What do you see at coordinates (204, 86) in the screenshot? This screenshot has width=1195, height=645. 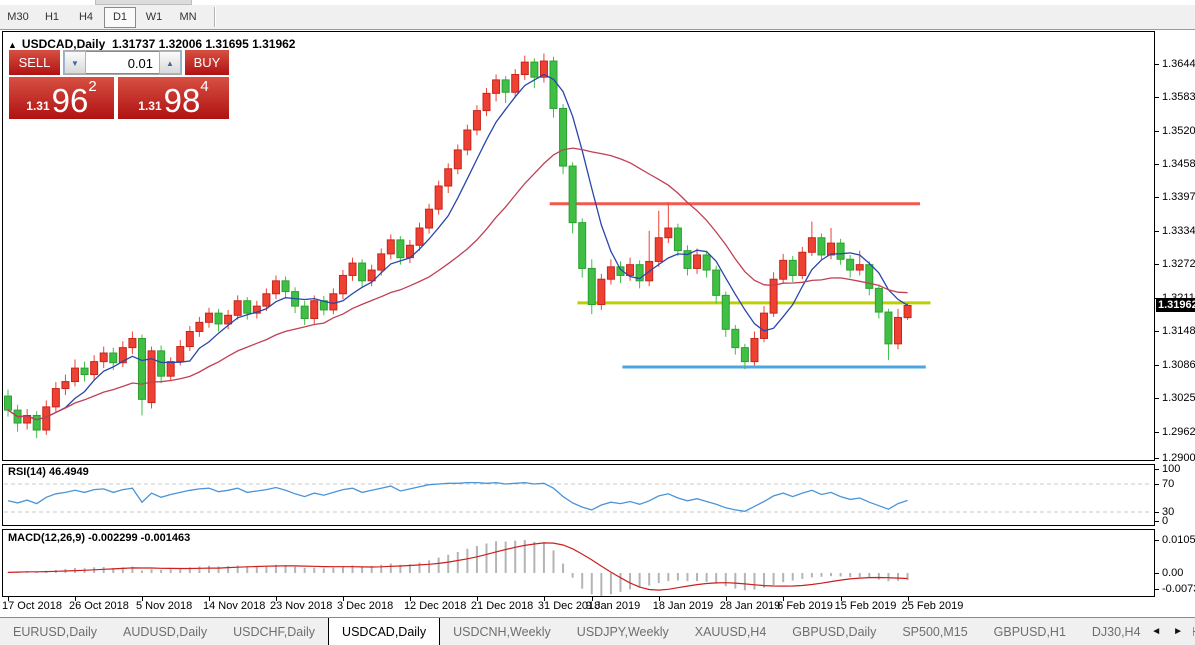 I see `buy-price-sup: 4` at bounding box center [204, 86].